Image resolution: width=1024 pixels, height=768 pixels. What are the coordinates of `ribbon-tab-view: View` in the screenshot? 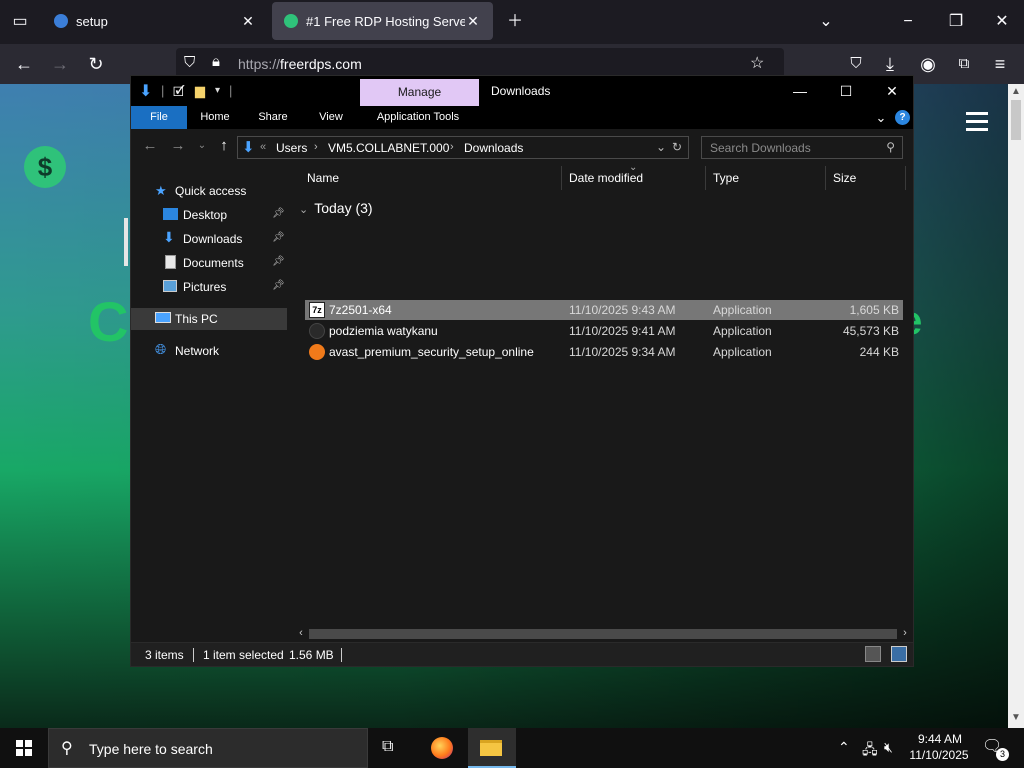 It's located at (331, 117).